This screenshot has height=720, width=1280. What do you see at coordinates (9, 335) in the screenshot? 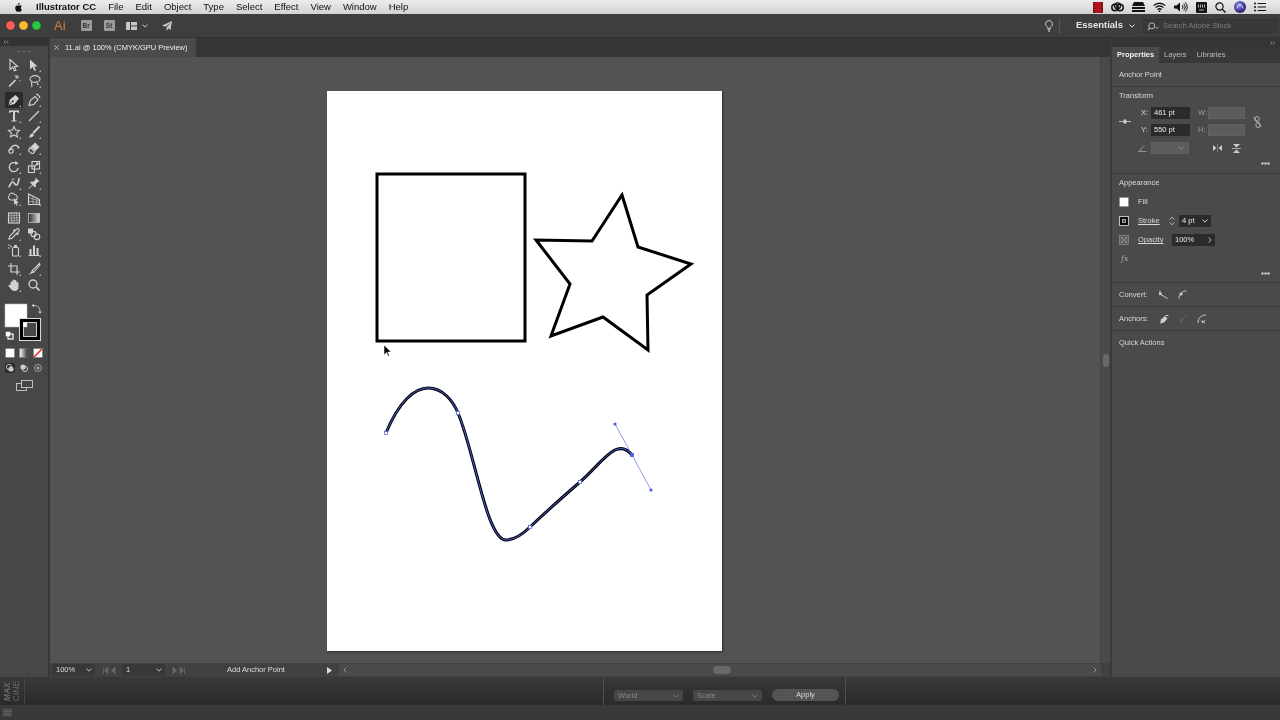
I see `default-colors-icon` at bounding box center [9, 335].